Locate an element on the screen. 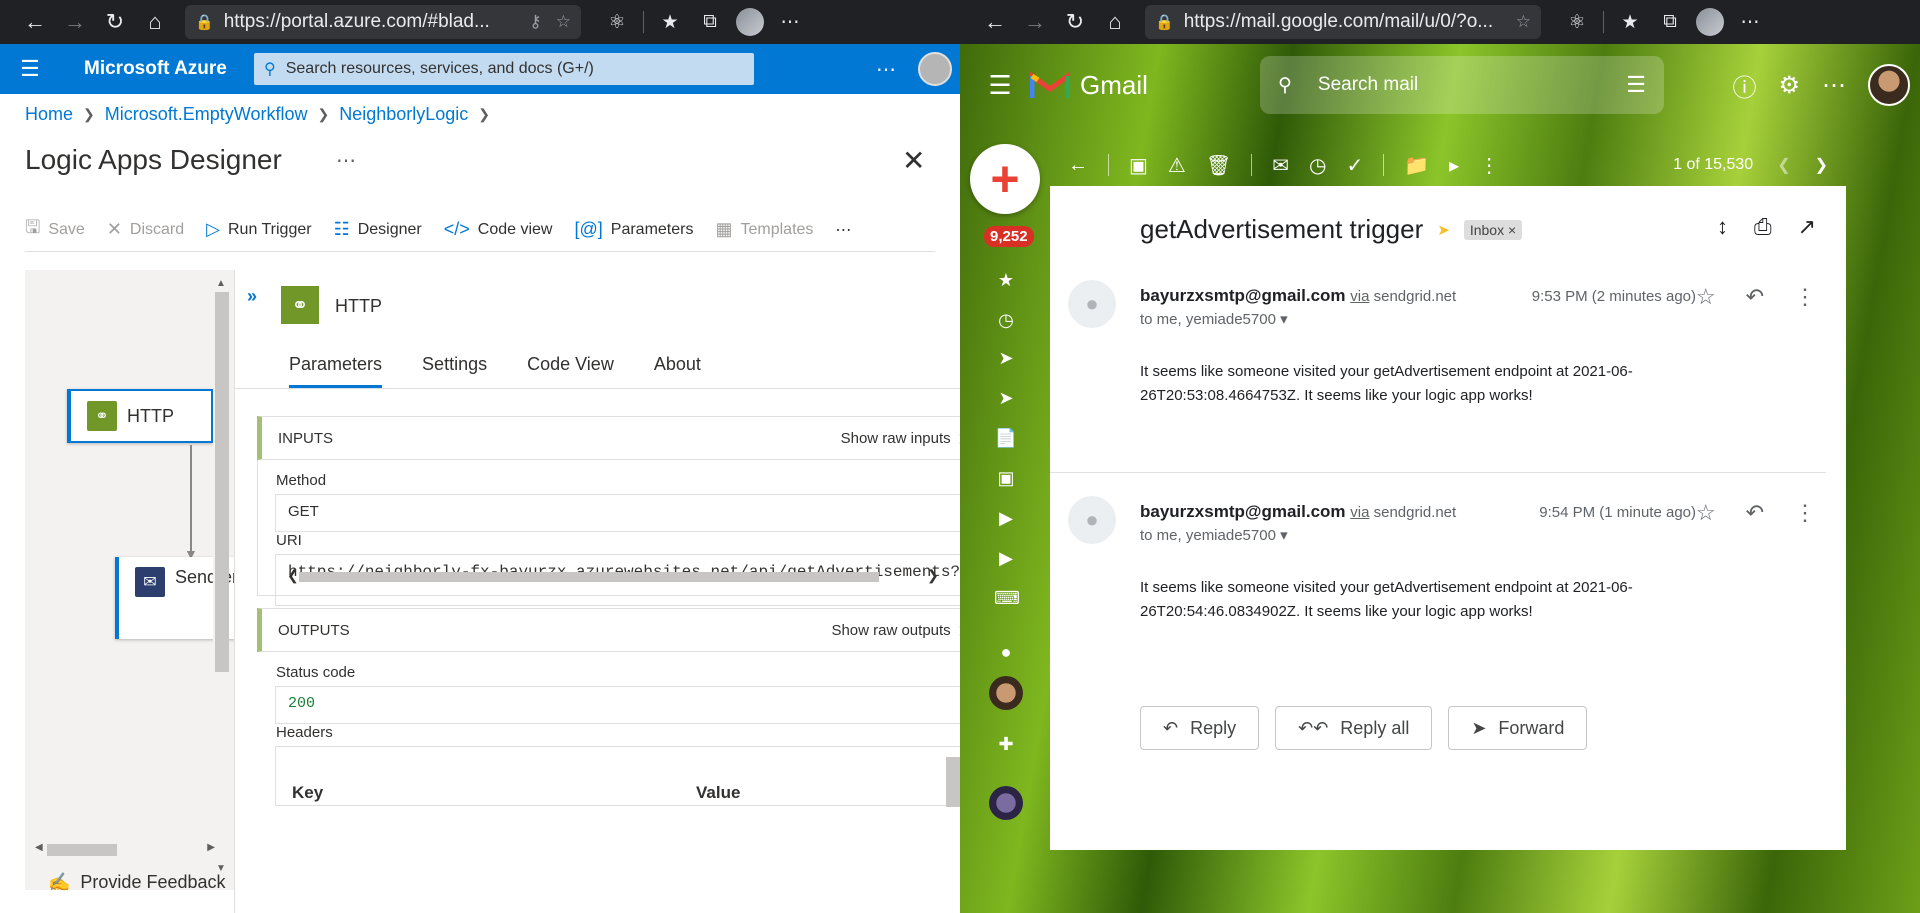 The image size is (1920, 913). back-icon: ← is located at coordinates (35, 22).